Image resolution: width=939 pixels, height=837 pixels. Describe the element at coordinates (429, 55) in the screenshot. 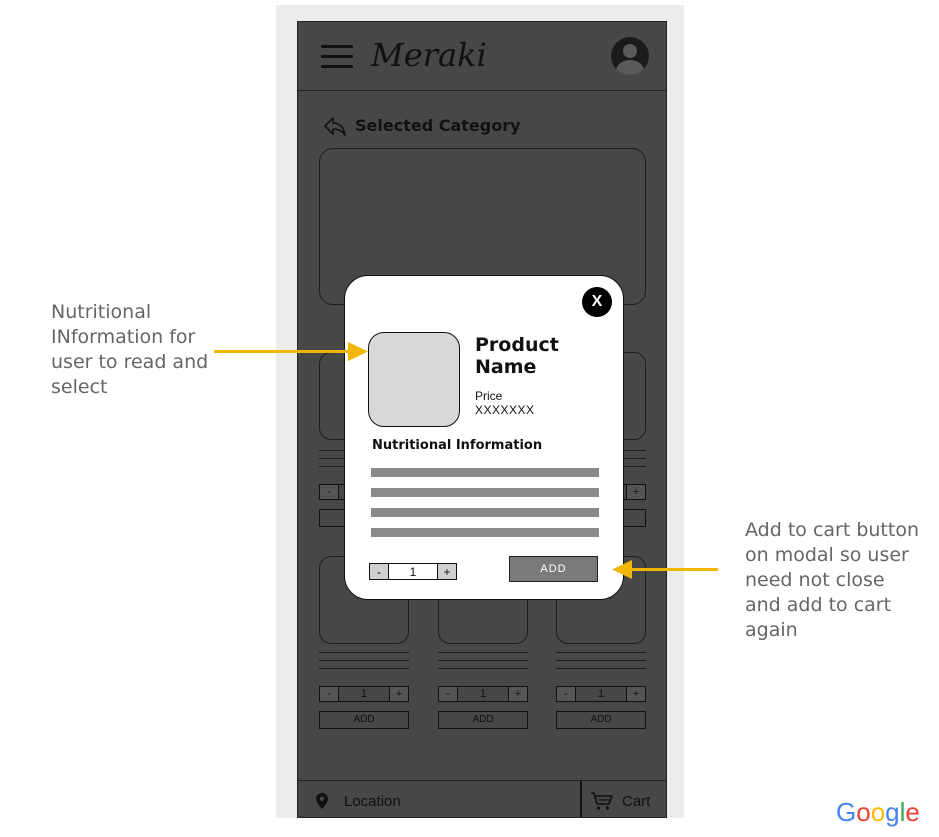

I see `app-title: Meraki` at that location.